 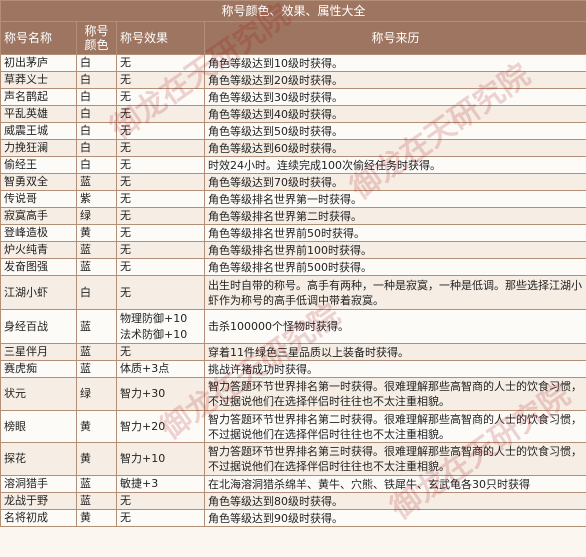 I want to click on title-name-cell: 三星伴月, so click(x=38, y=352).